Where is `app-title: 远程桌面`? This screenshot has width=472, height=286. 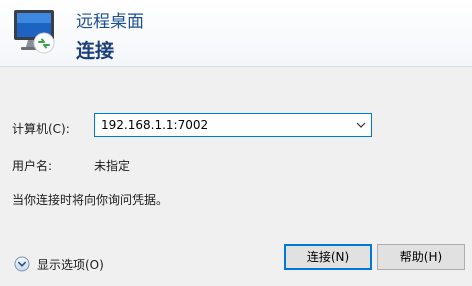
app-title: 远程桌面 is located at coordinates (110, 22).